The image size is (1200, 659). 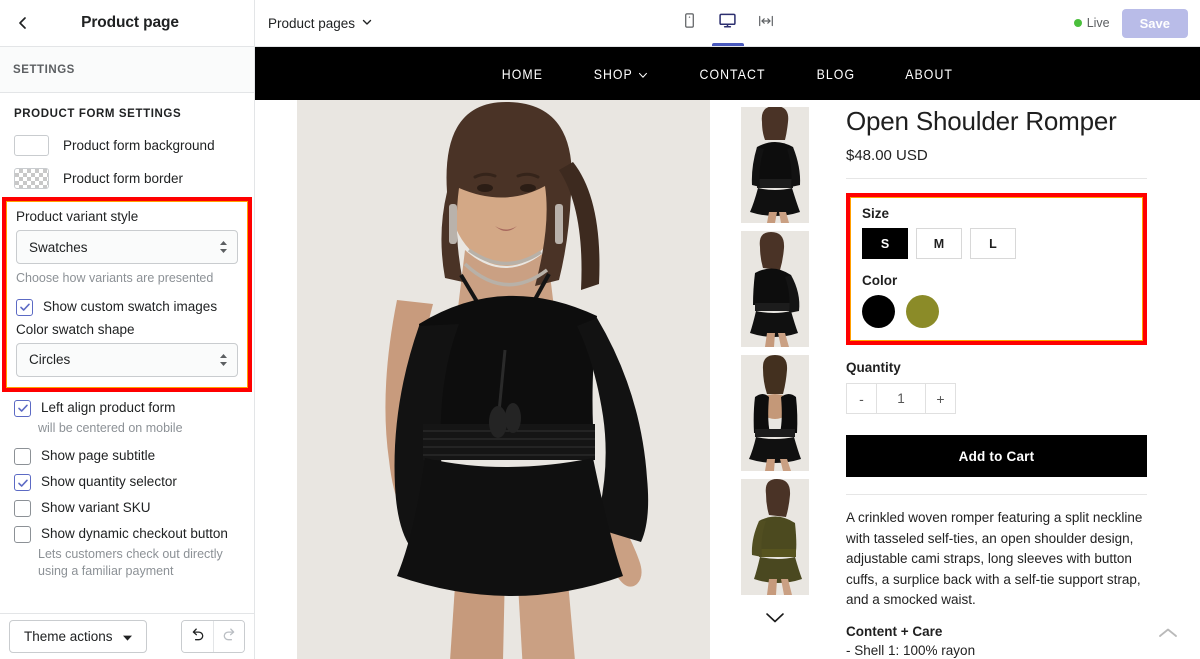 What do you see at coordinates (929, 74) in the screenshot?
I see `nav-item-about: ABOUT` at bounding box center [929, 74].